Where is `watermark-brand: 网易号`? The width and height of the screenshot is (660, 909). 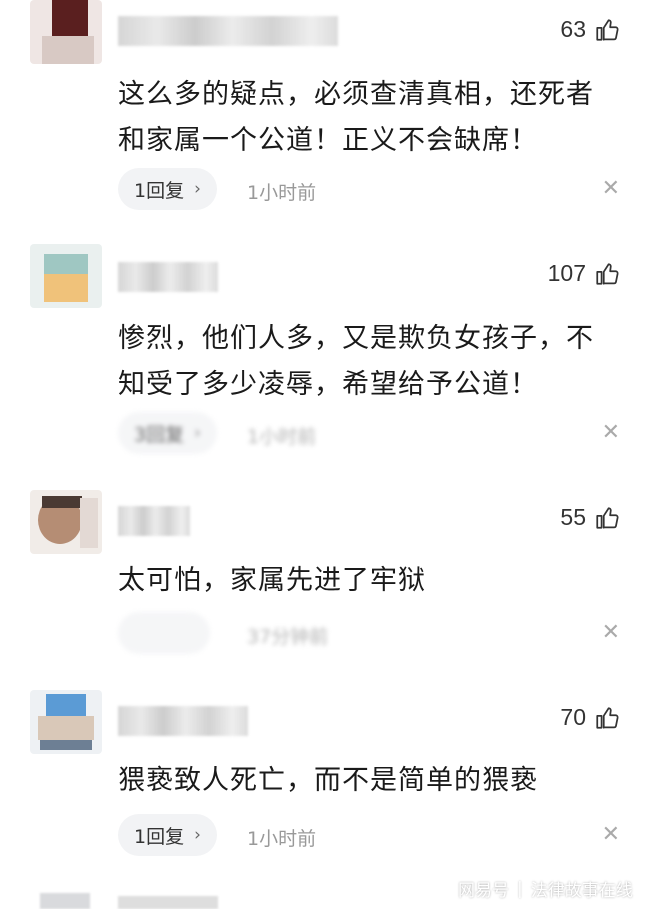
watermark-brand: 网易号 is located at coordinates (483, 891).